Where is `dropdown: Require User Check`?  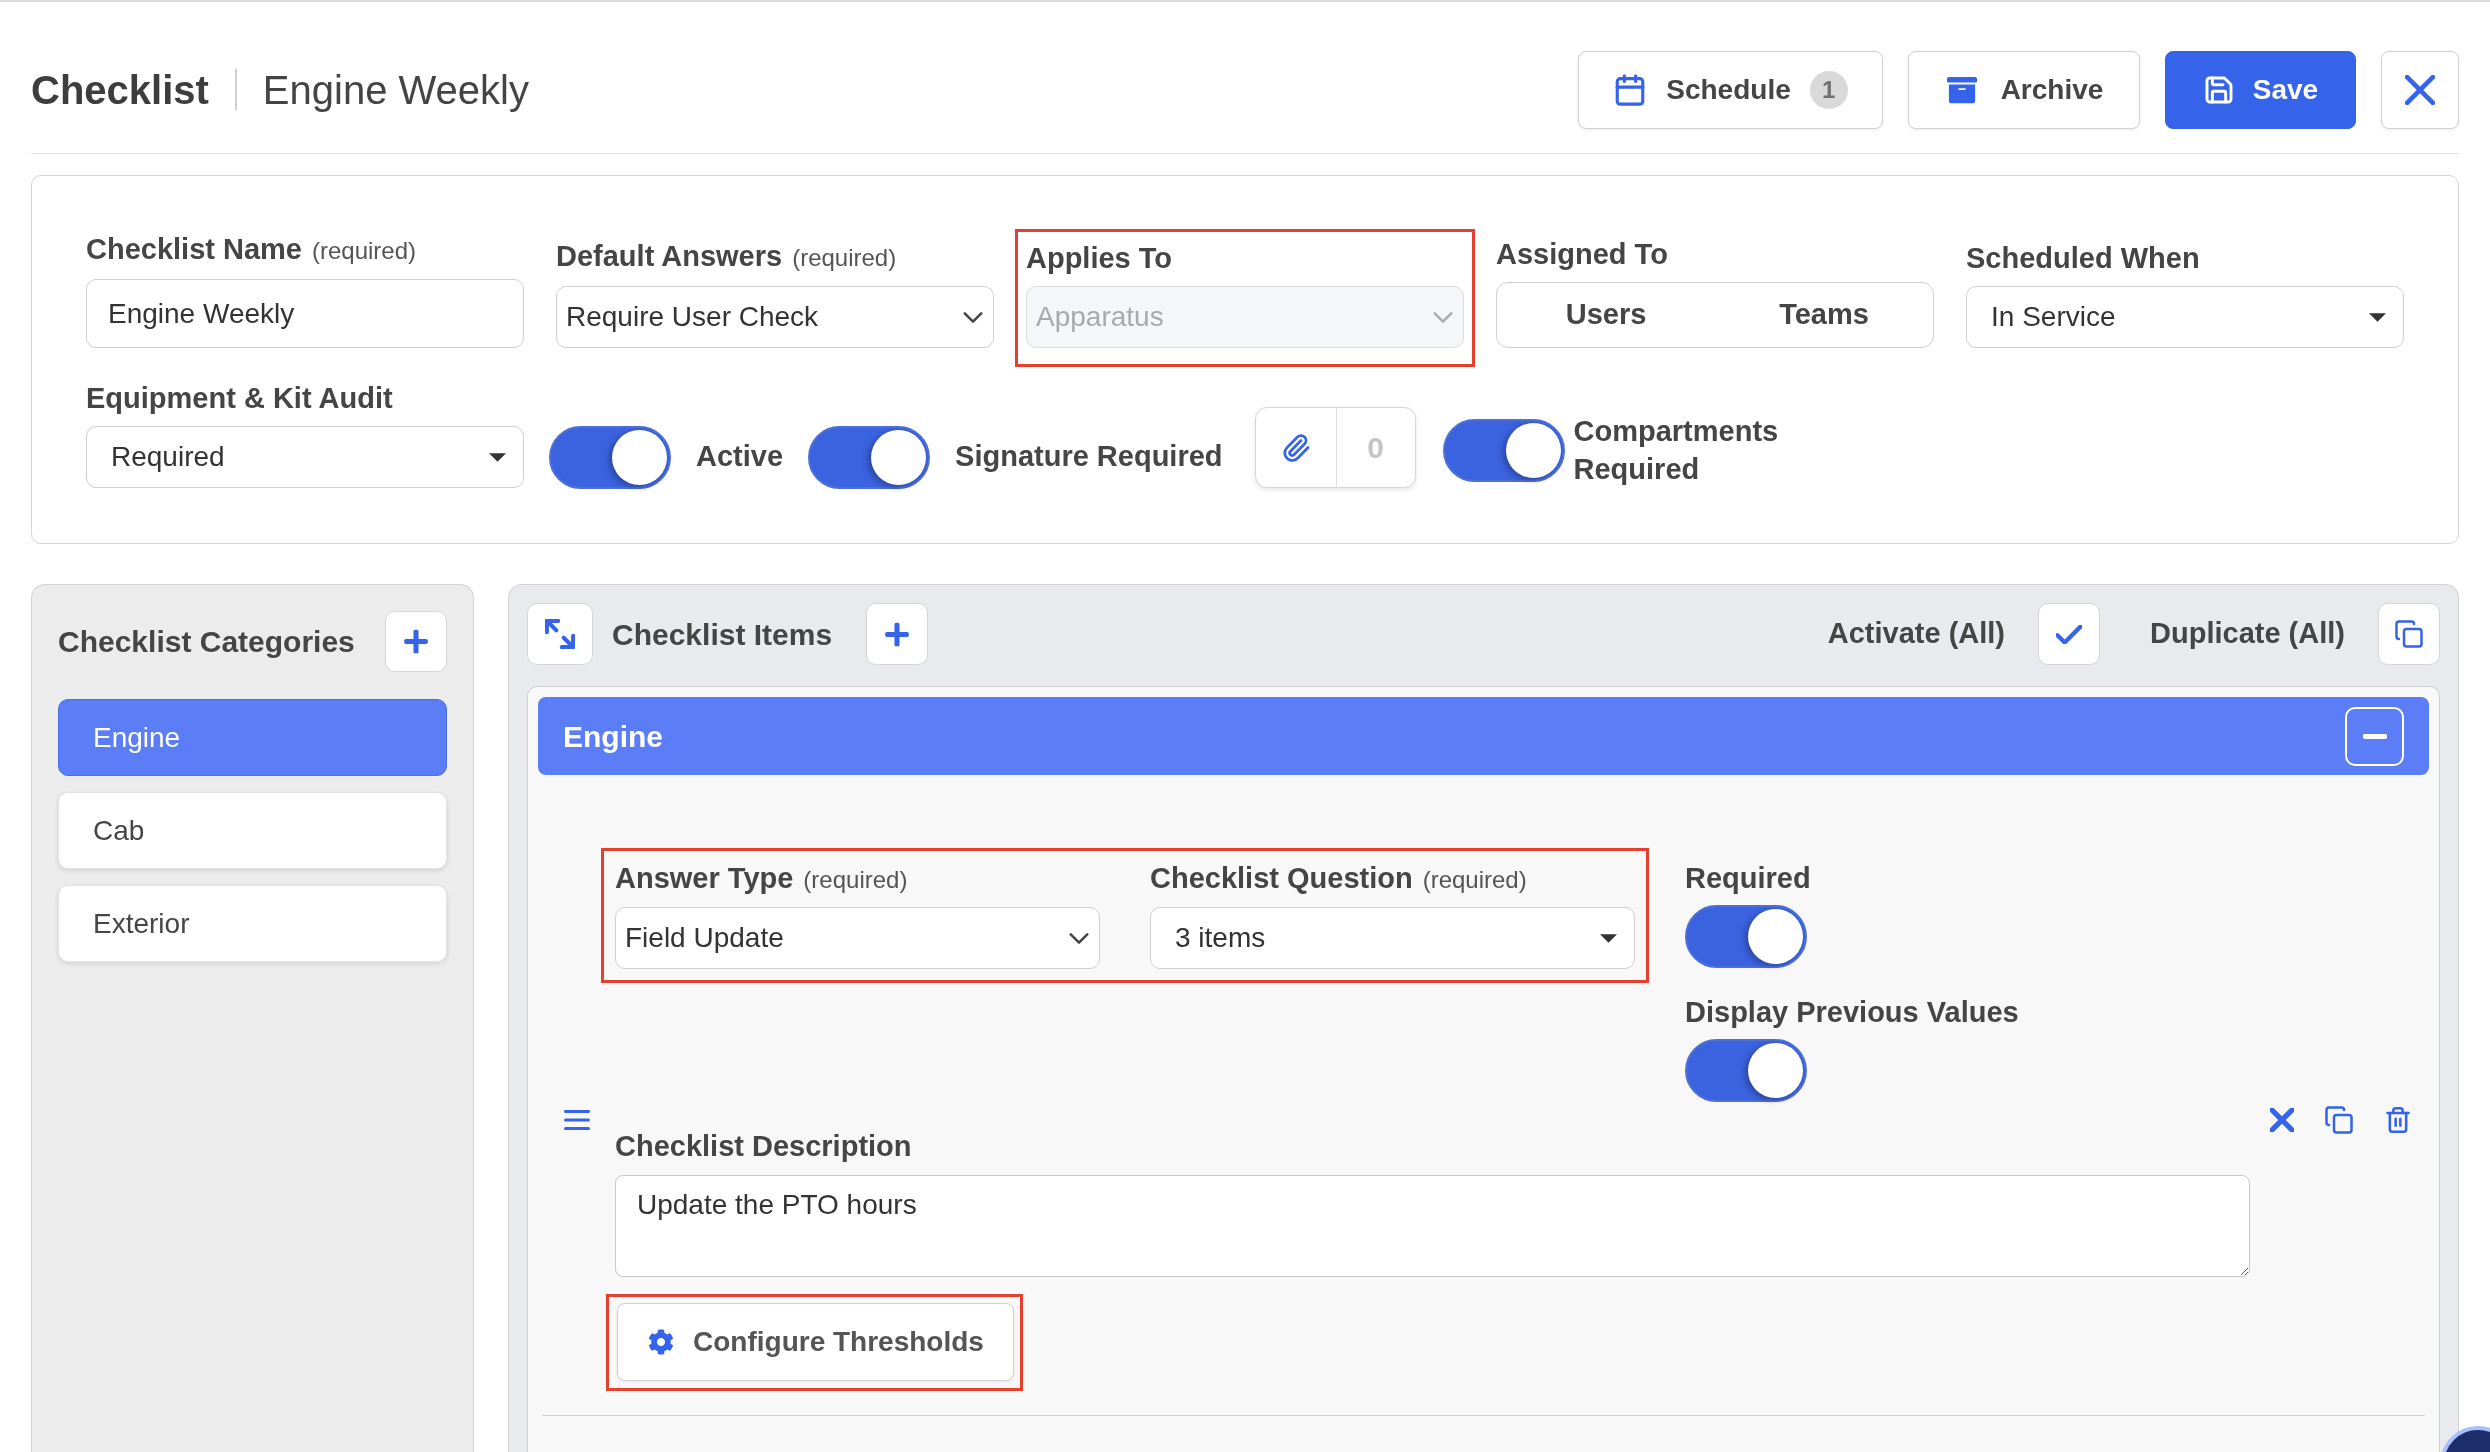
dropdown: Require User Check is located at coordinates (775, 317).